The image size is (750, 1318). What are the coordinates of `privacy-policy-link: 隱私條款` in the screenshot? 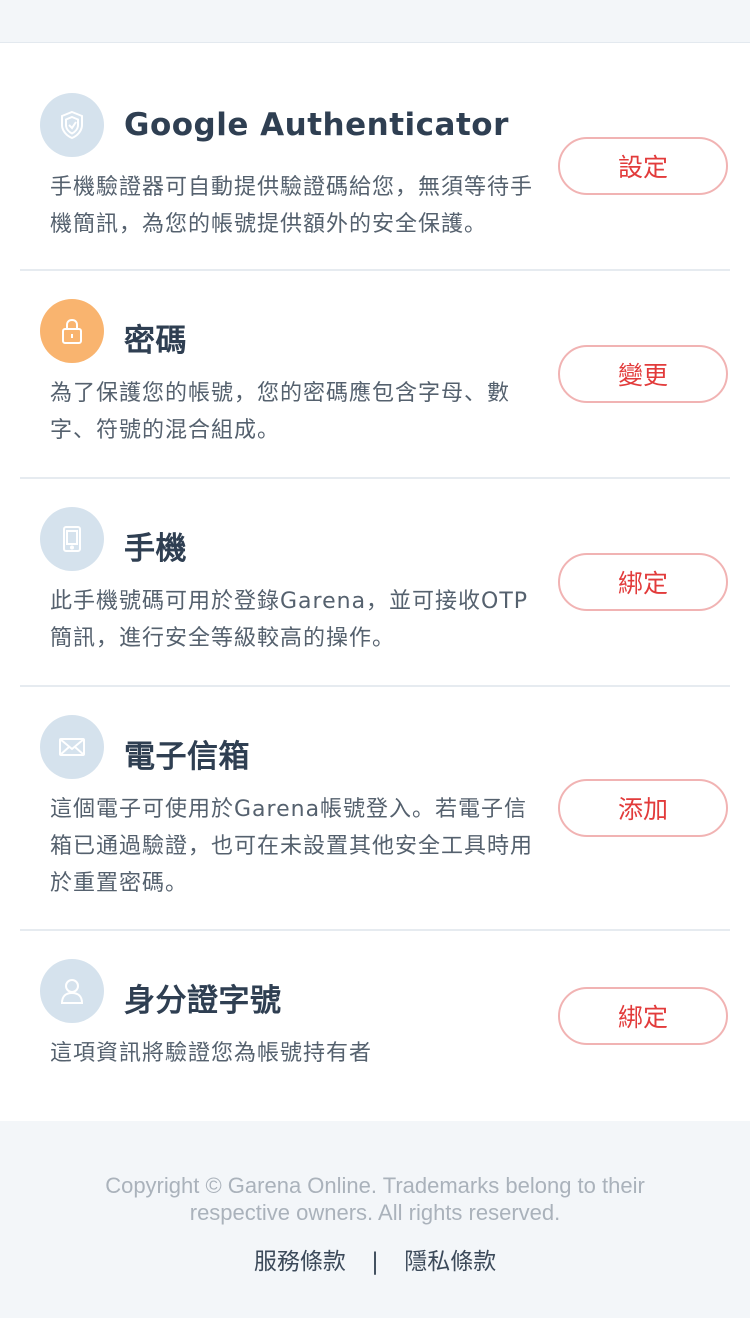 It's located at (450, 1262).